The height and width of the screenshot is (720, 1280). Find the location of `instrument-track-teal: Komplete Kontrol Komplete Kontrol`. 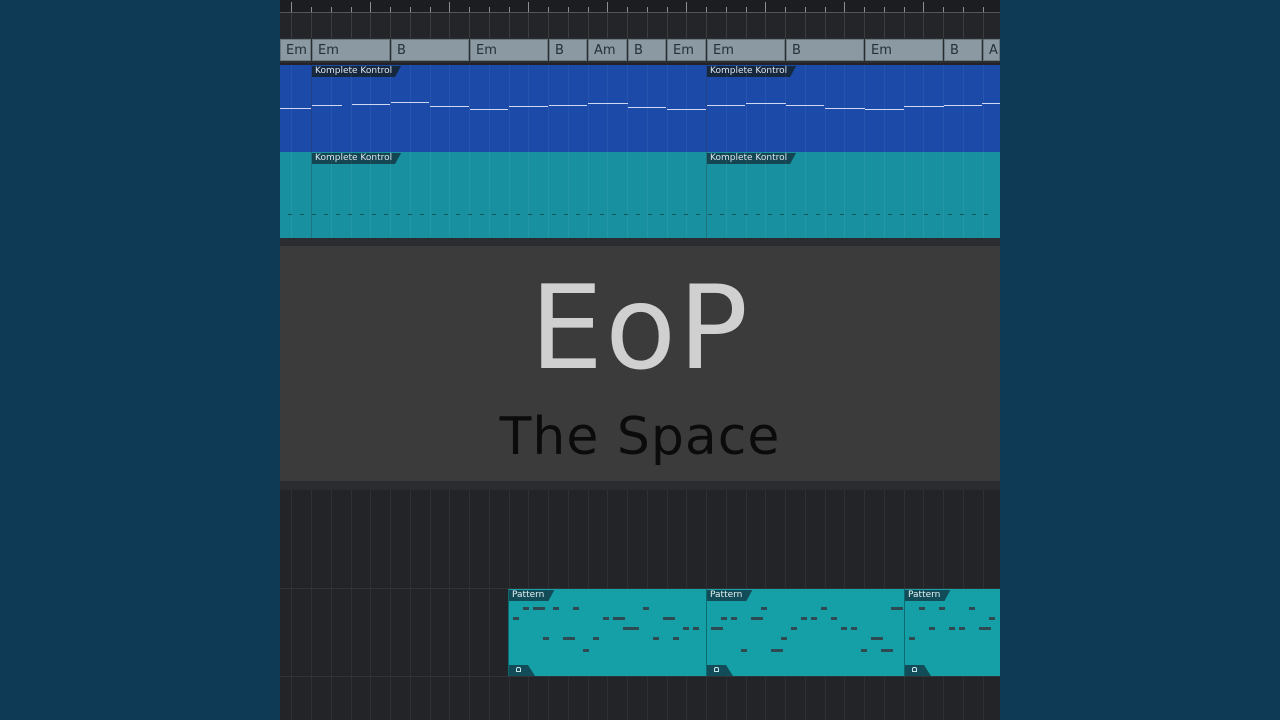

instrument-track-teal: Komplete Kontrol Komplete Kontrol is located at coordinates (640, 195).